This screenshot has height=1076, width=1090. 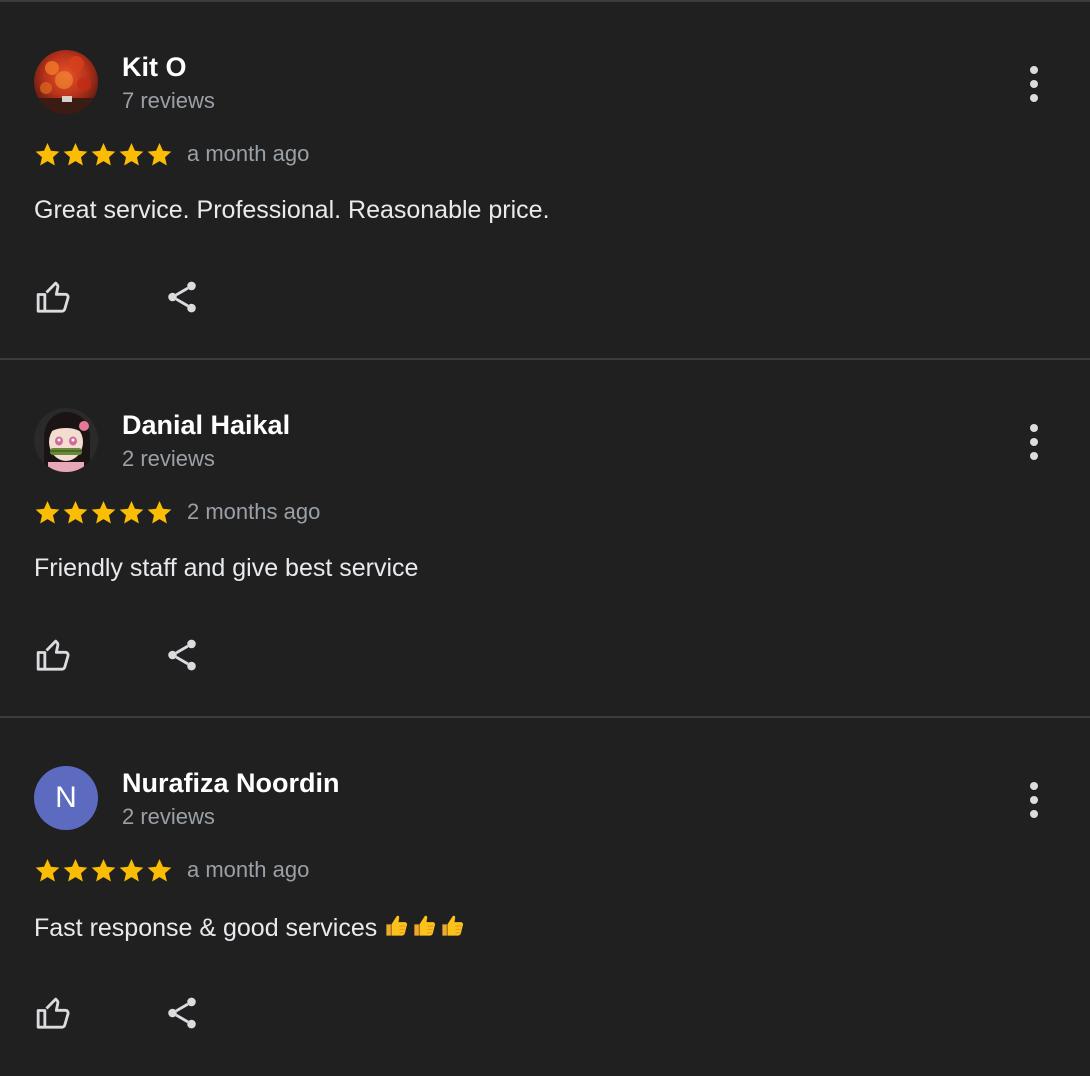 I want to click on reviewer-name: Kit O, so click(x=154, y=67).